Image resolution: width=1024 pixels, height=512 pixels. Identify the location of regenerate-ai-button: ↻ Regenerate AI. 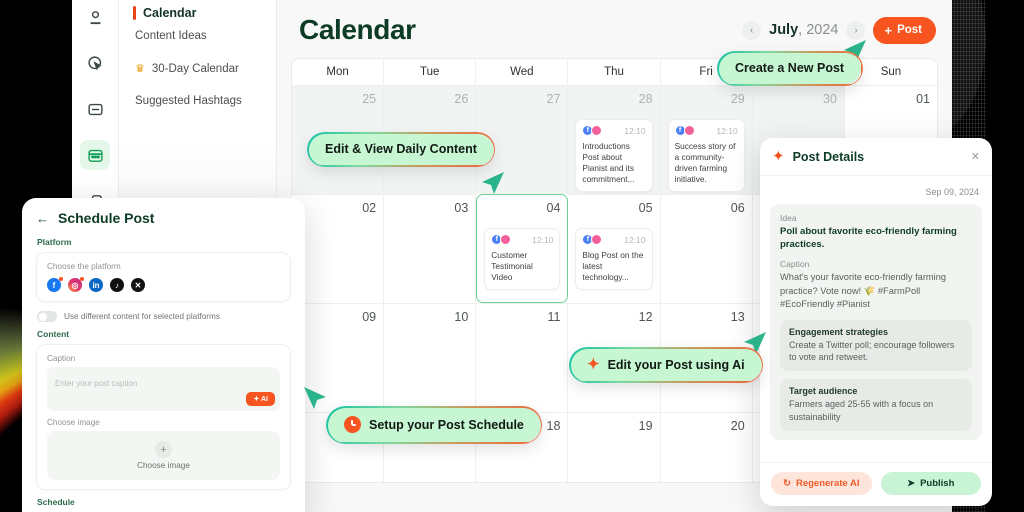
(821, 483).